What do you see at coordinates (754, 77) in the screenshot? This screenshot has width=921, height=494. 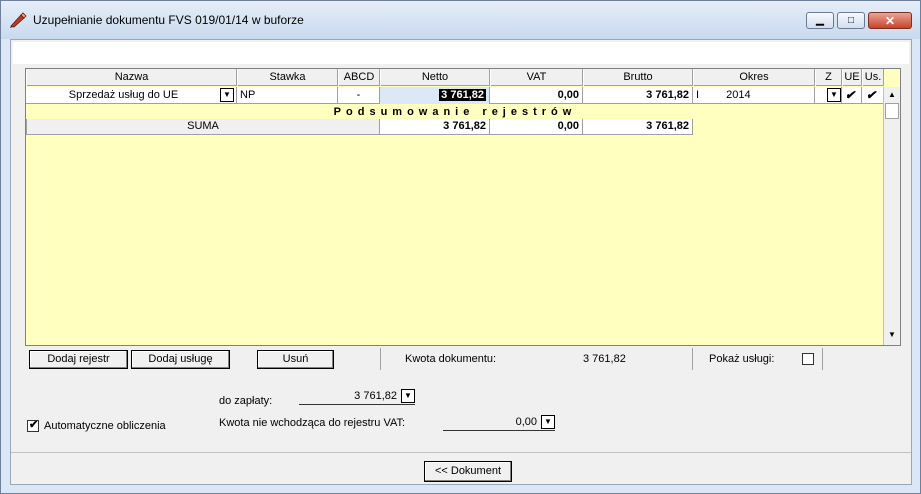 I see `header-okres: Okres` at bounding box center [754, 77].